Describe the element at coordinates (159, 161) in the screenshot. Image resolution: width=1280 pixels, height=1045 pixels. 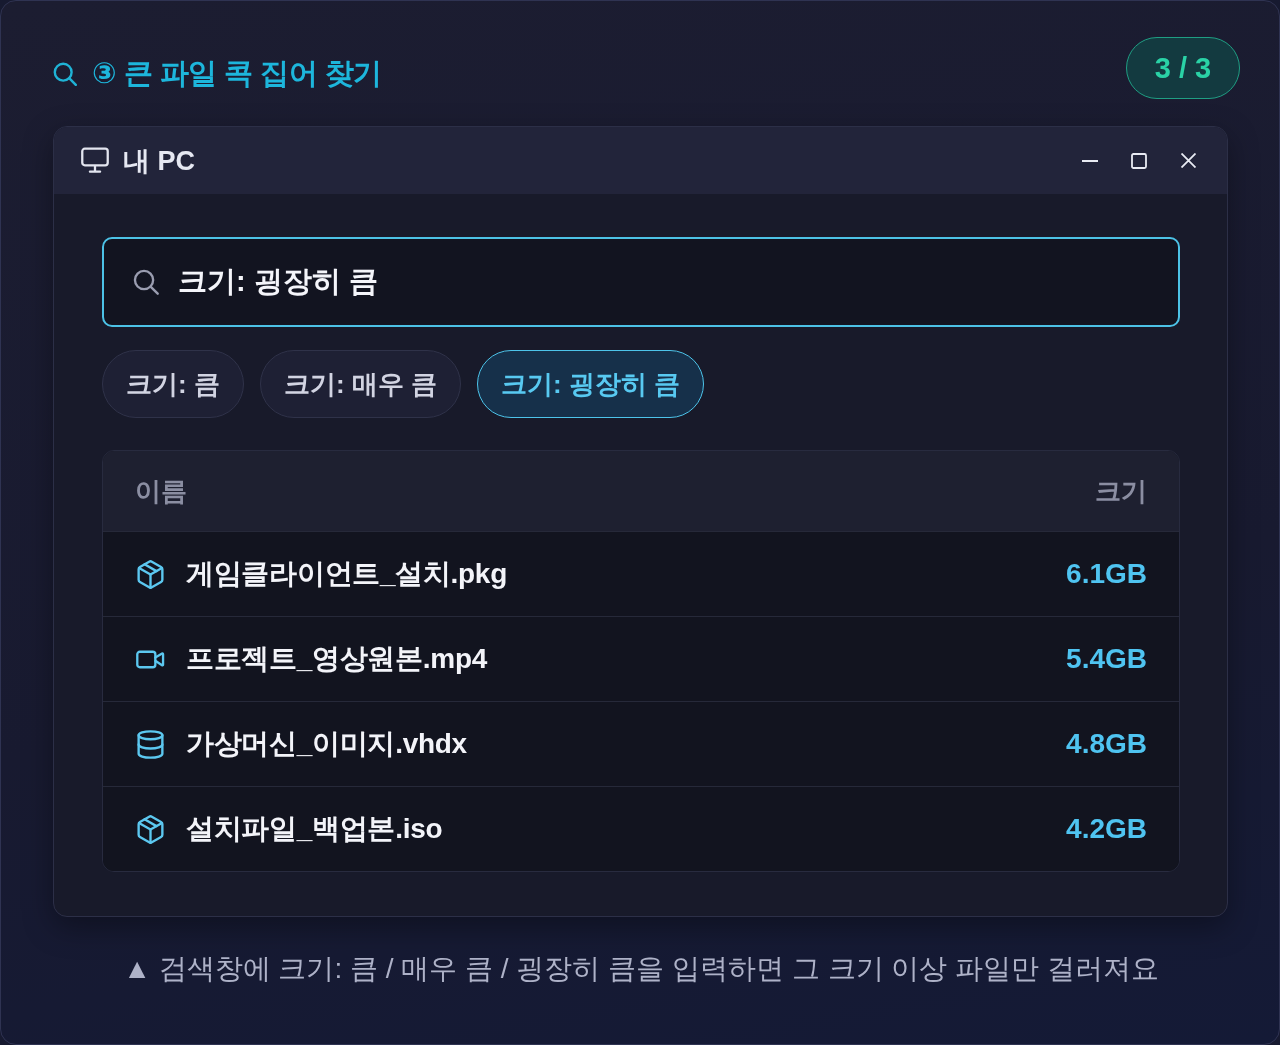
I see `window-title: 내 PC` at that location.